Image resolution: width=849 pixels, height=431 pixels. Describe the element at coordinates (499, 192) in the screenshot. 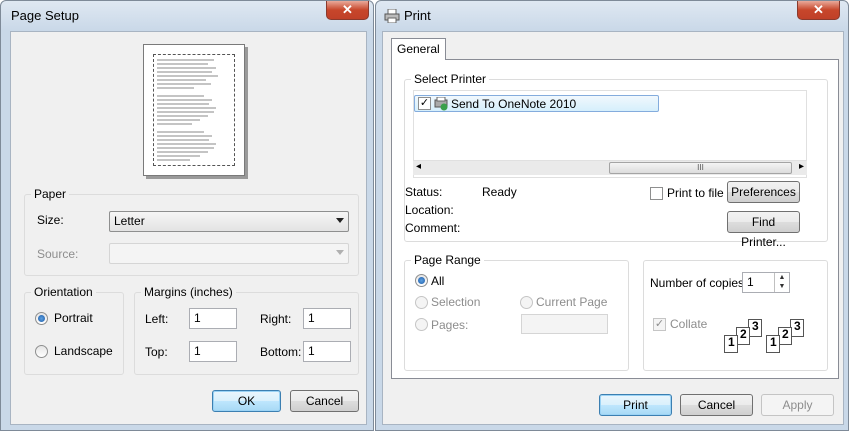

I see `status-value: Ready` at that location.